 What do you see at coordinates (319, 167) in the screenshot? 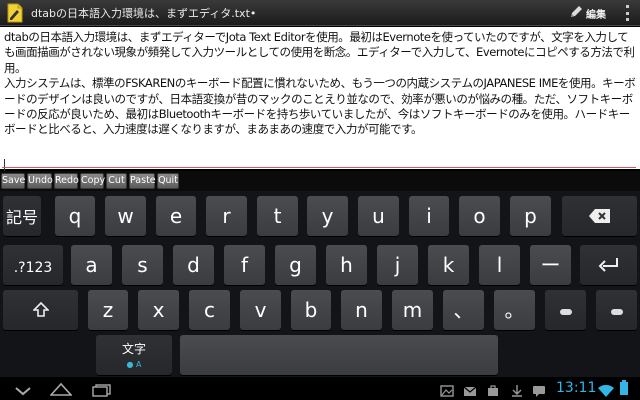
I see `current-line-underline` at bounding box center [319, 167].